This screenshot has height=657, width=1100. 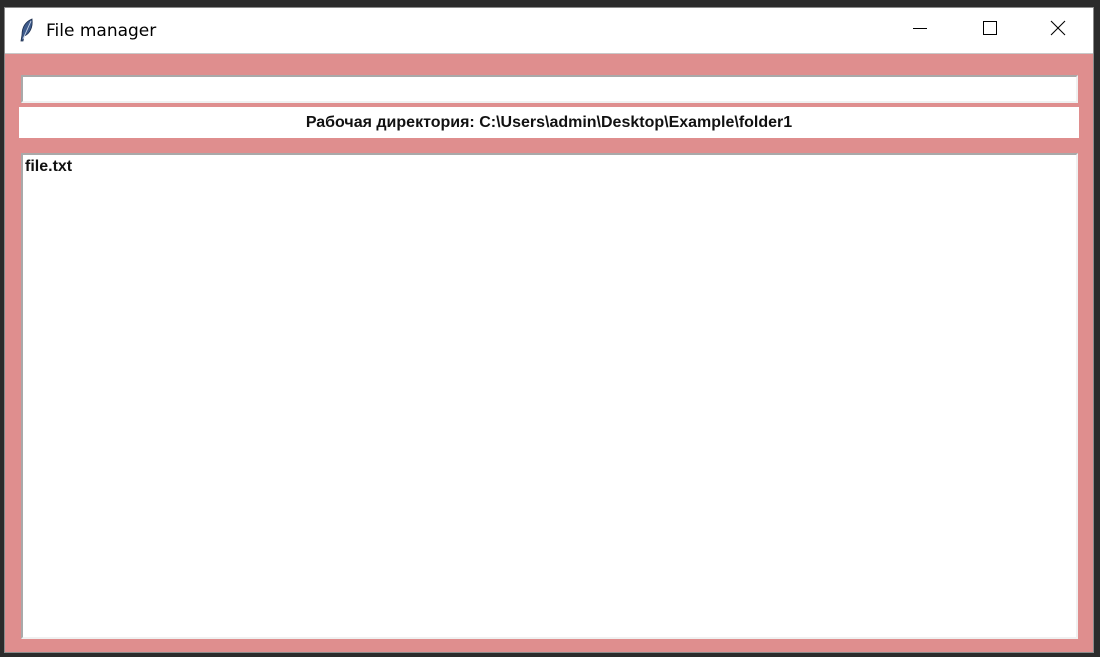 I want to click on path-input, so click(x=549, y=89).